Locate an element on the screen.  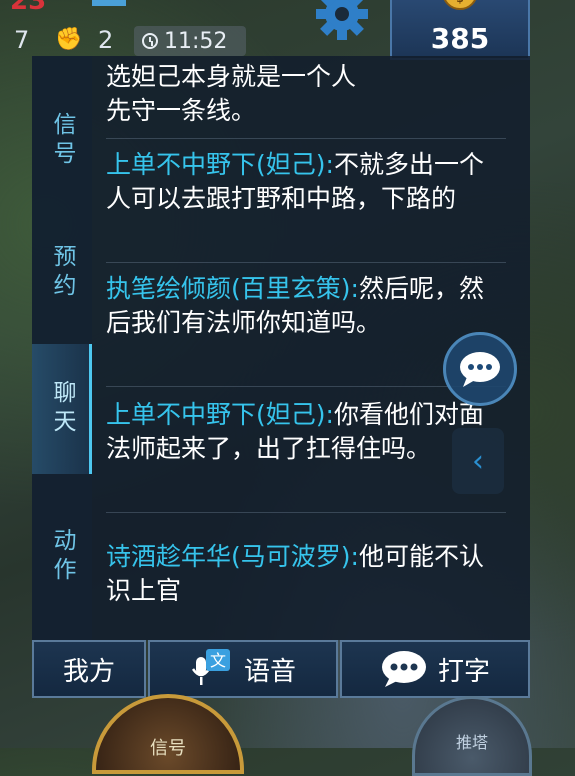
collapse-chat-button: ‹ is located at coordinates (478, 461).